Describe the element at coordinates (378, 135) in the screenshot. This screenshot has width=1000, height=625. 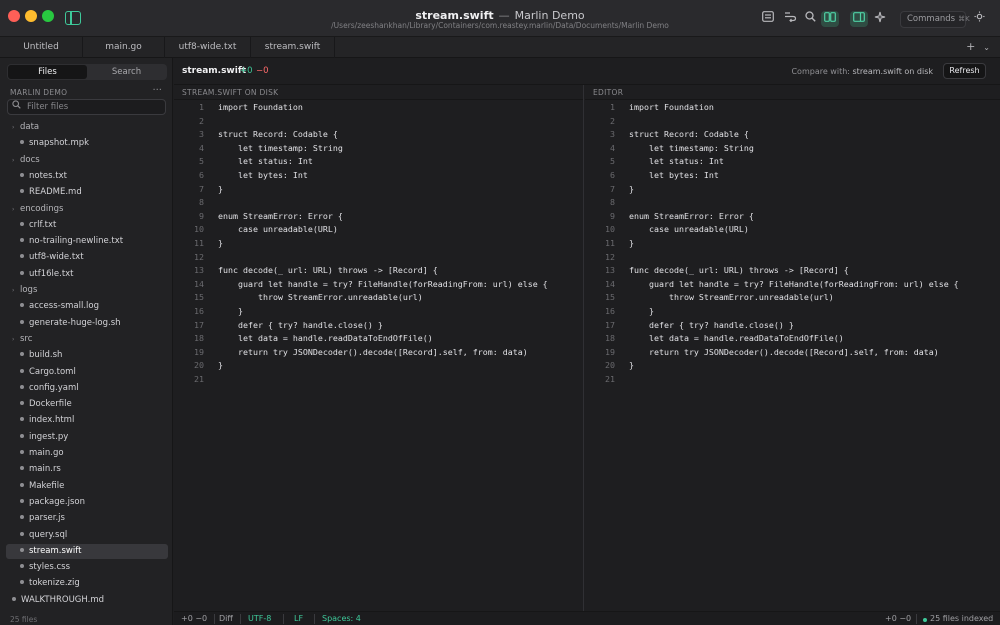
I see `code-line: 3 struct Record: Codable {` at that location.